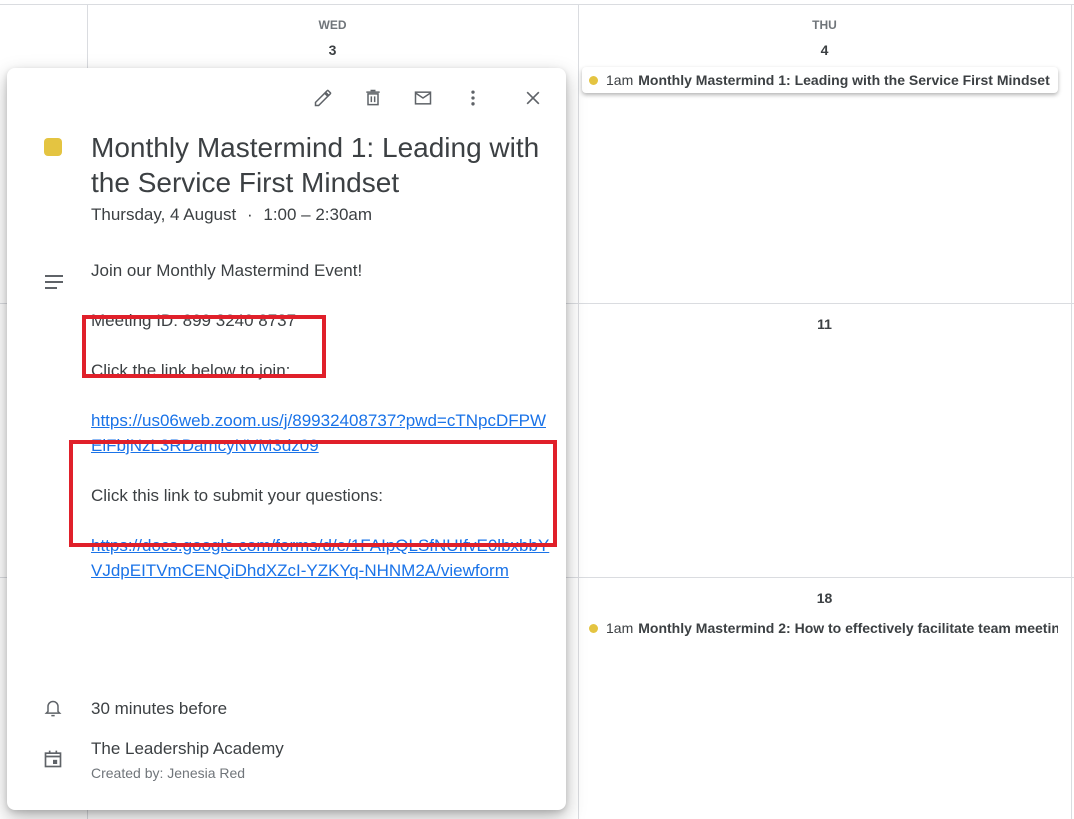 The image size is (1074, 819). I want to click on highlight-box-meeting-id, so click(204, 346).